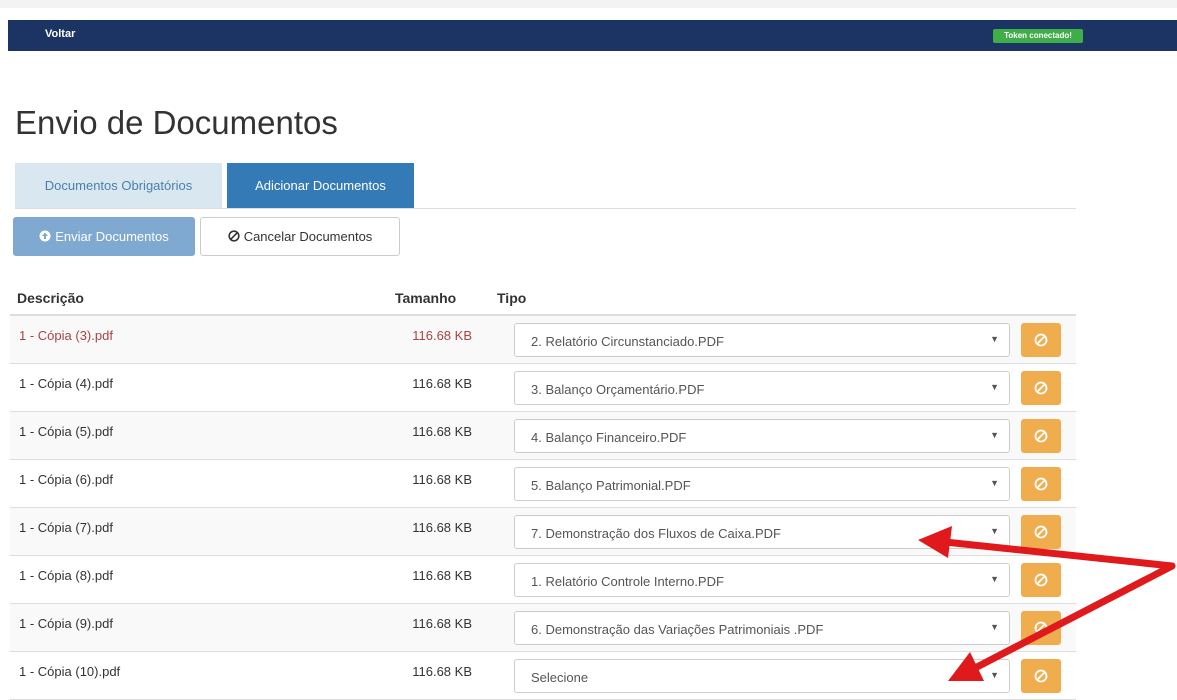  I want to click on top-strip, so click(588, 4).